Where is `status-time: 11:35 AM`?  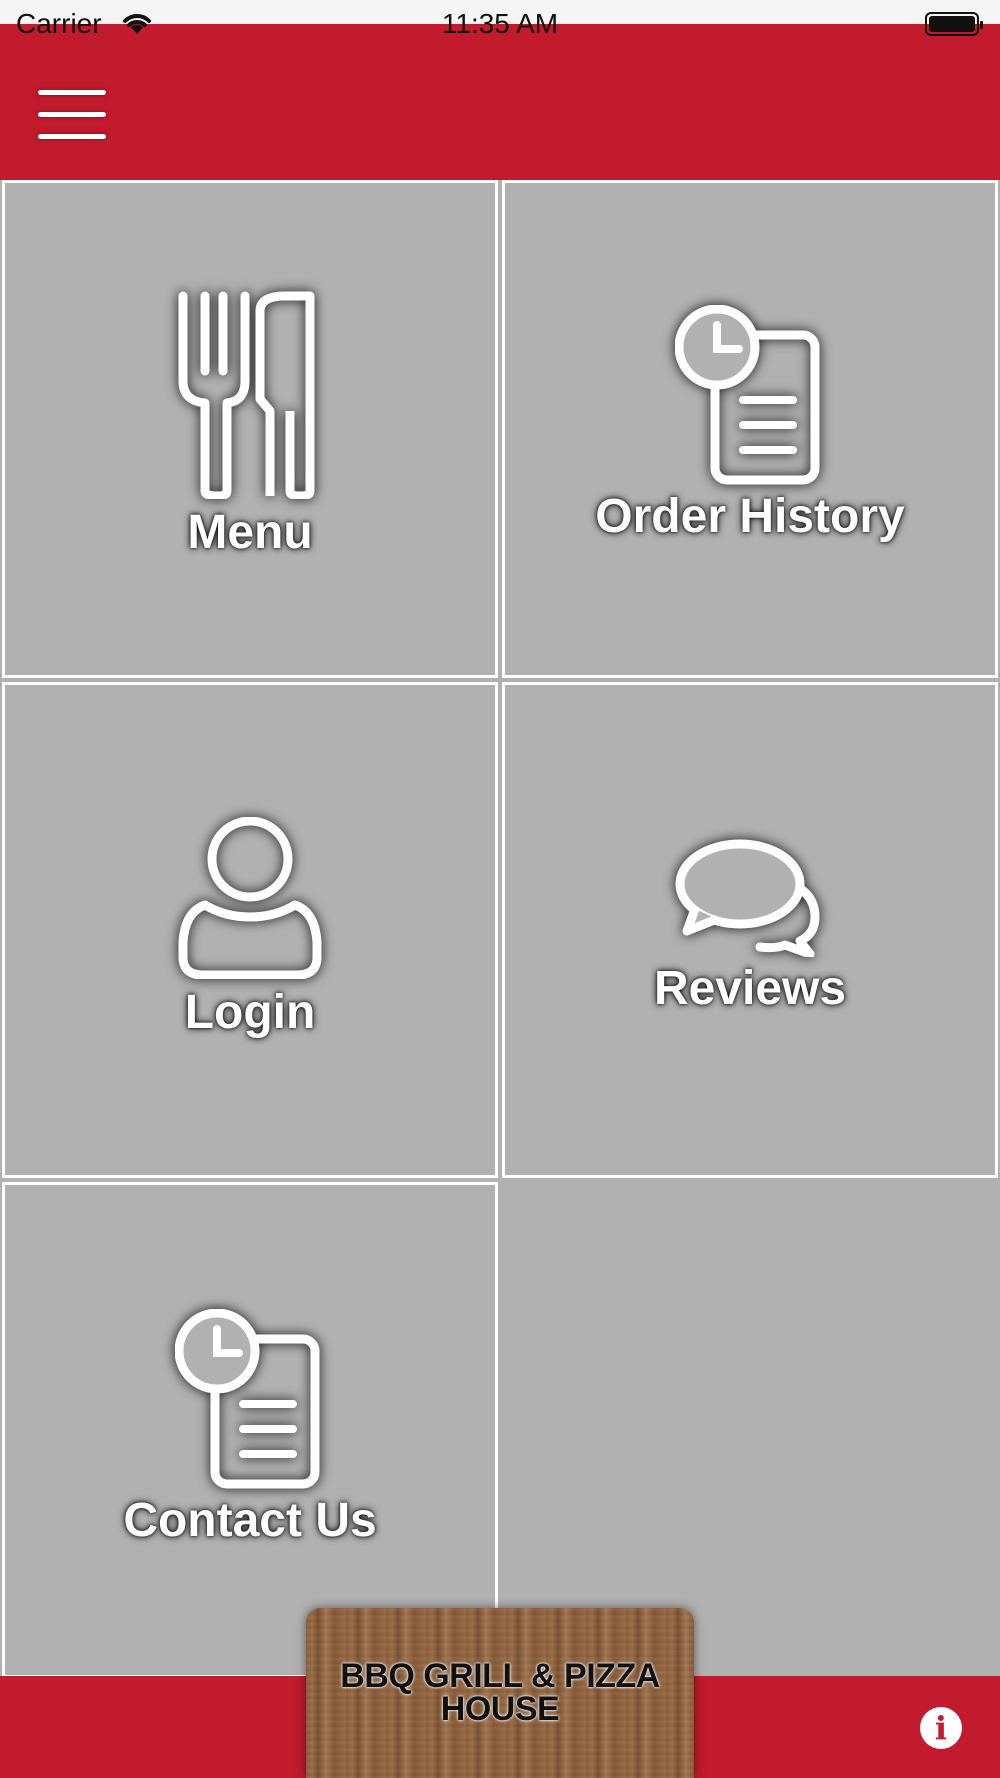 status-time: 11:35 AM is located at coordinates (500, 23).